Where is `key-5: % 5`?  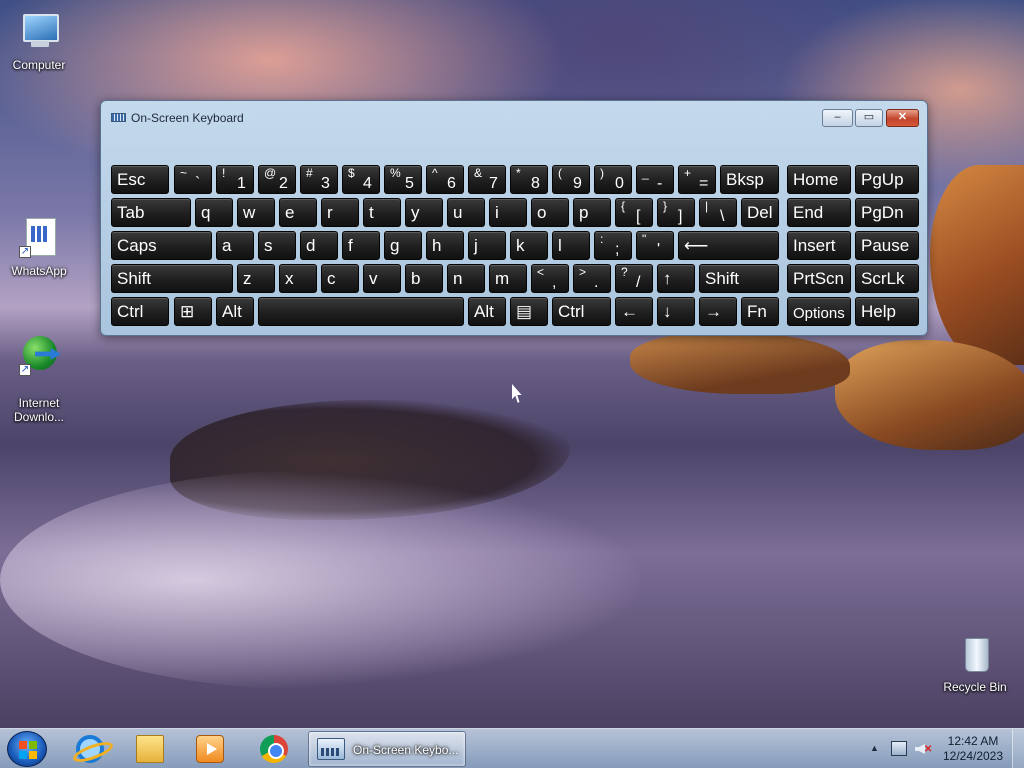 key-5: % 5 is located at coordinates (403, 179).